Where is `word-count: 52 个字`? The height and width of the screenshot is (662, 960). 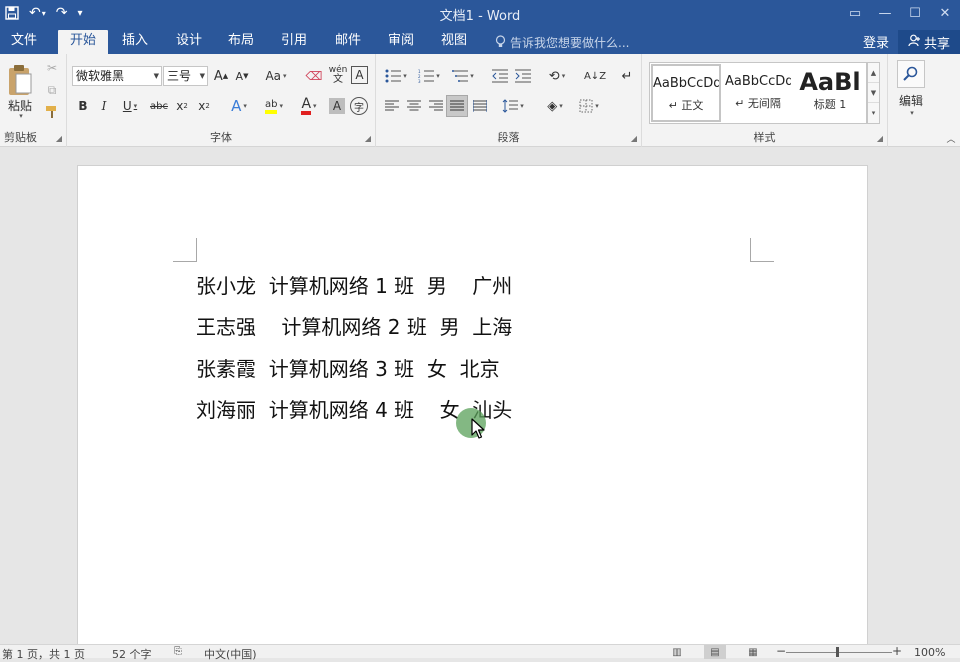
word-count: 52 个字 is located at coordinates (132, 654).